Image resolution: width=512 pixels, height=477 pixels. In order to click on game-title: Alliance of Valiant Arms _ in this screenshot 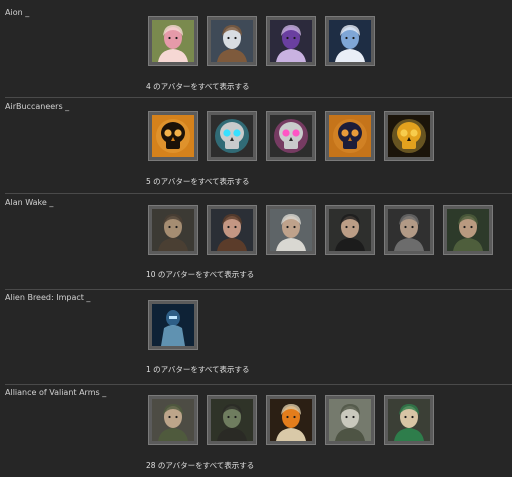, I will do `click(56, 392)`.